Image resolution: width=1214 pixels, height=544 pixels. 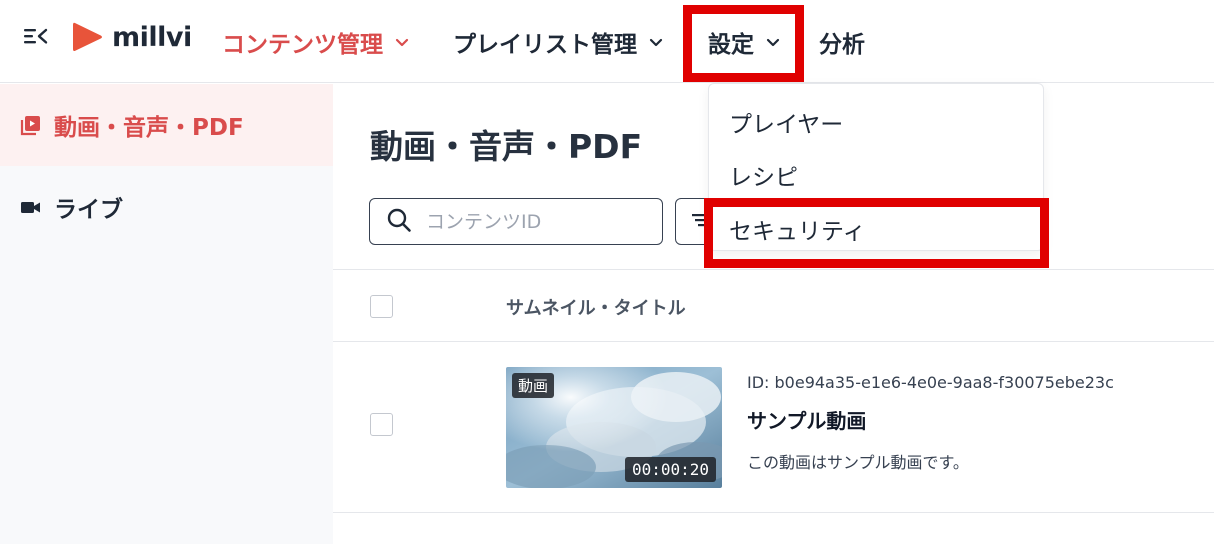 What do you see at coordinates (596, 308) in the screenshot?
I see `column-header-thumbnail-title: サムネイル・タイトル` at bounding box center [596, 308].